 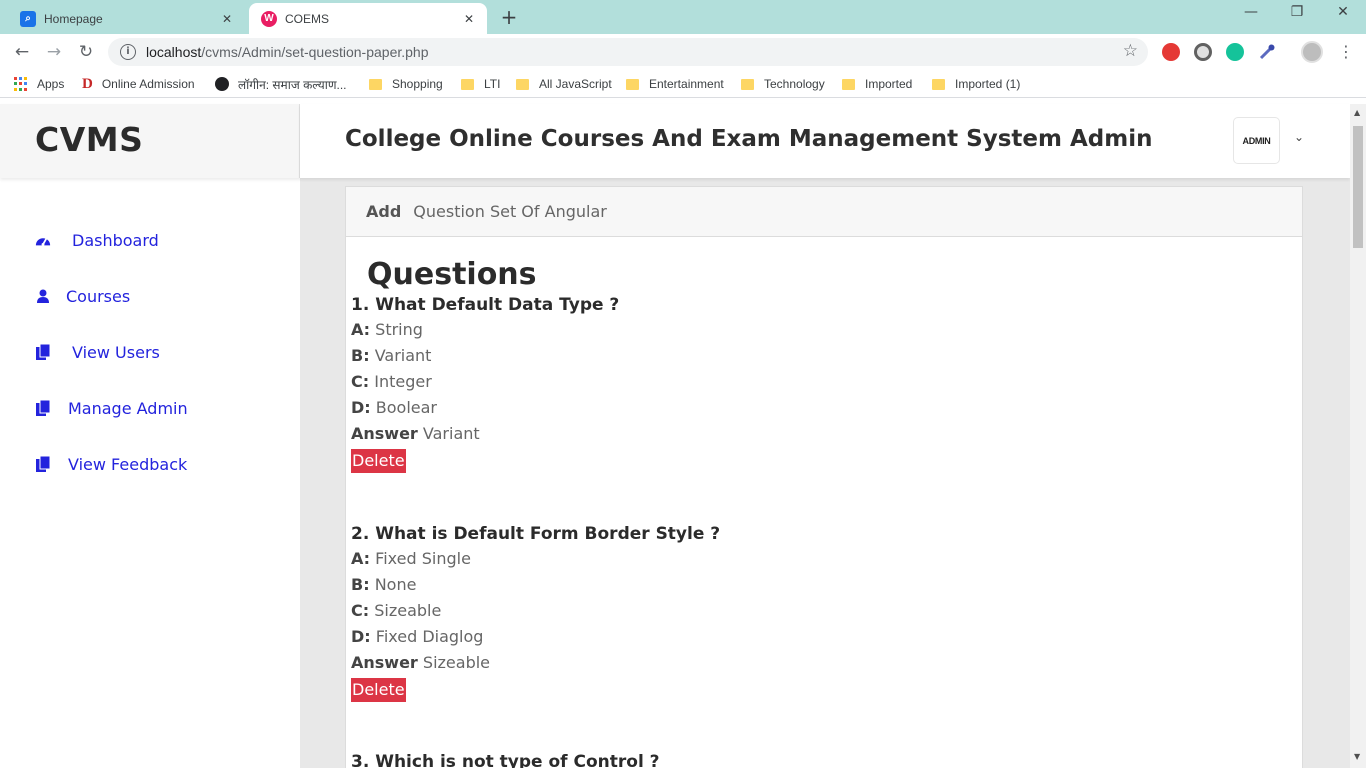 I want to click on bookmark-technology: Technology, so click(x=783, y=84).